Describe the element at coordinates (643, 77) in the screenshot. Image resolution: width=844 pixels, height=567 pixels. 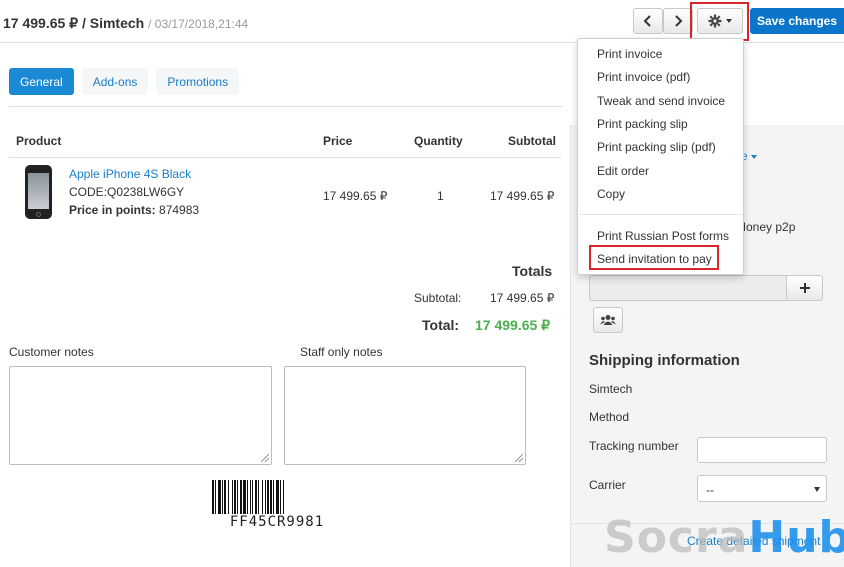
I see `menu-item-print-invoice-pdf: Print invoice (pdf)` at that location.